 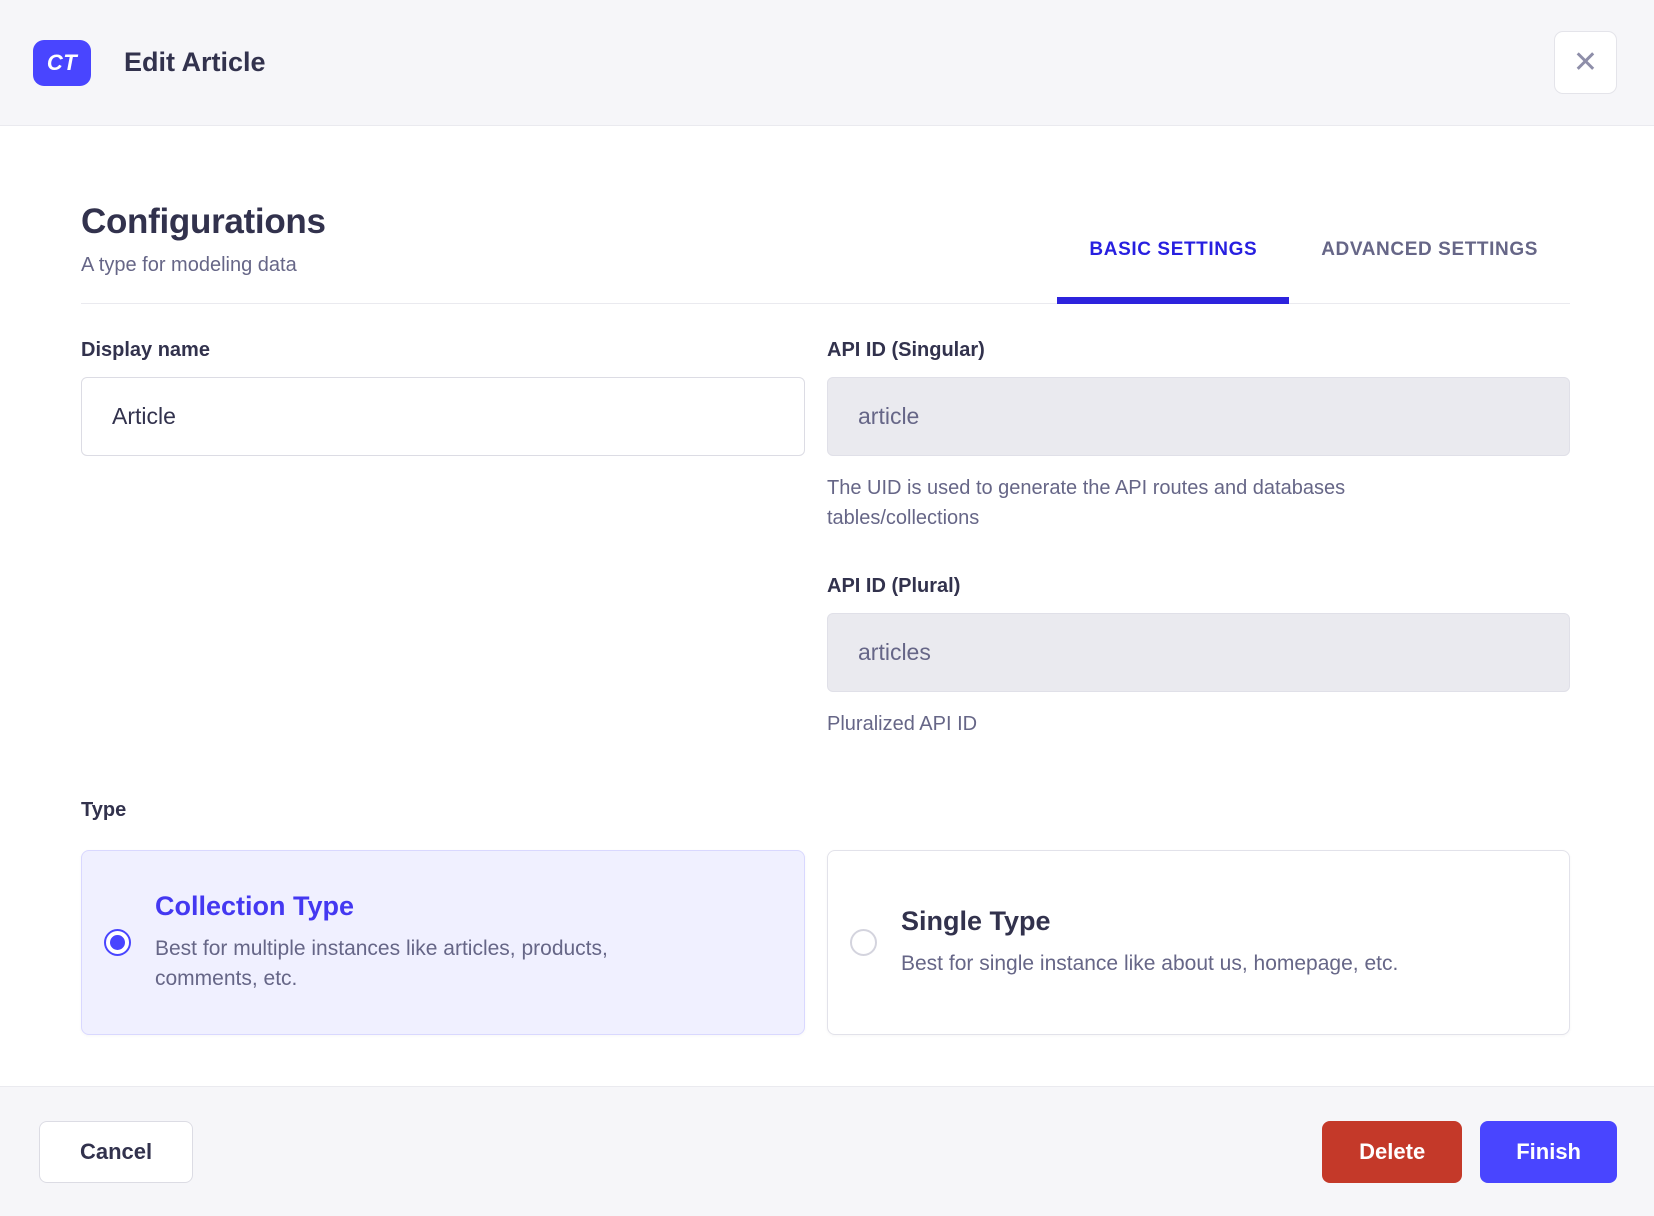 I want to click on api-id-singular-input, so click(x=1198, y=416).